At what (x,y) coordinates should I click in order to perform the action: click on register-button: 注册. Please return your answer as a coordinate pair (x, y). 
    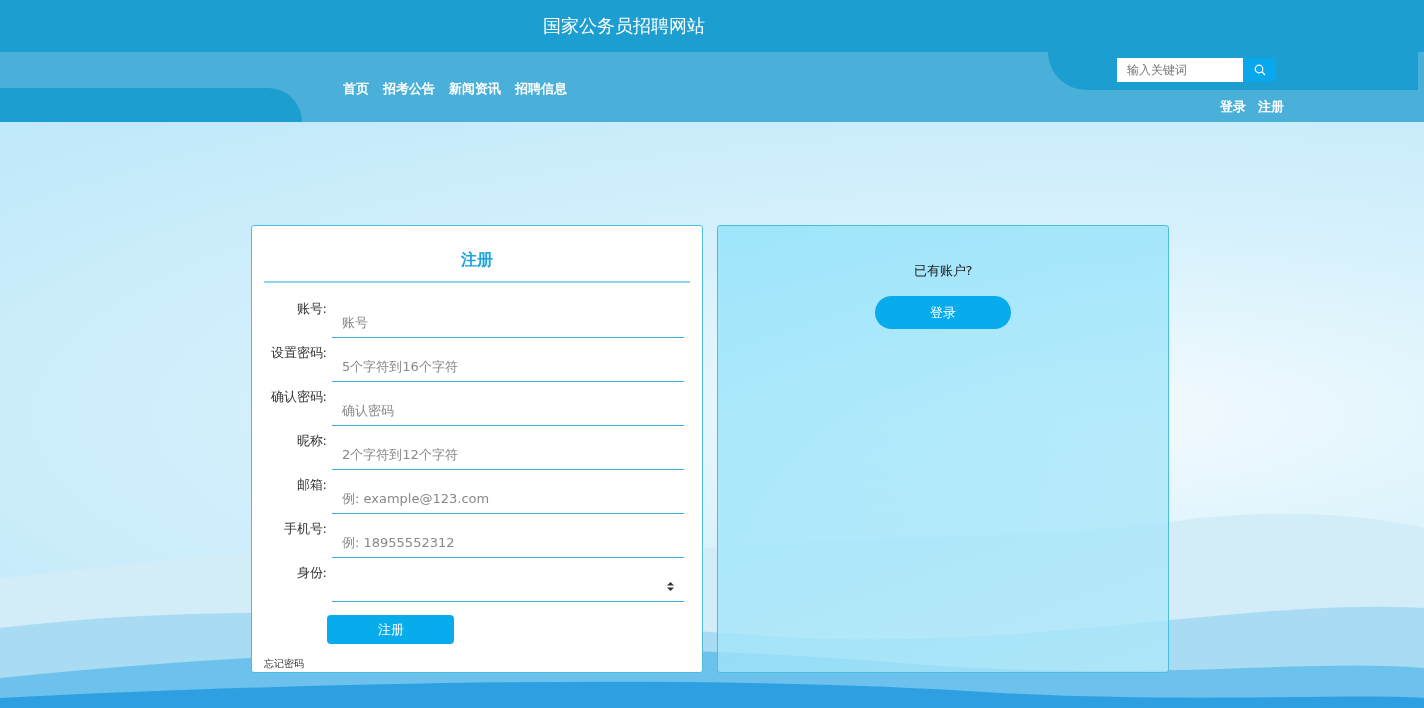
    Looking at the image, I should click on (390, 629).